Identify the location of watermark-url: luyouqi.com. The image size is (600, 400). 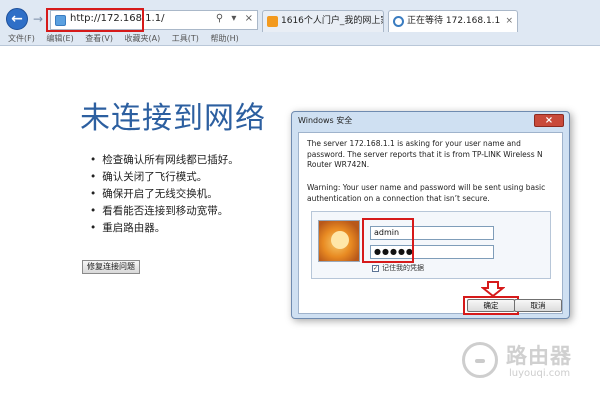
(540, 373).